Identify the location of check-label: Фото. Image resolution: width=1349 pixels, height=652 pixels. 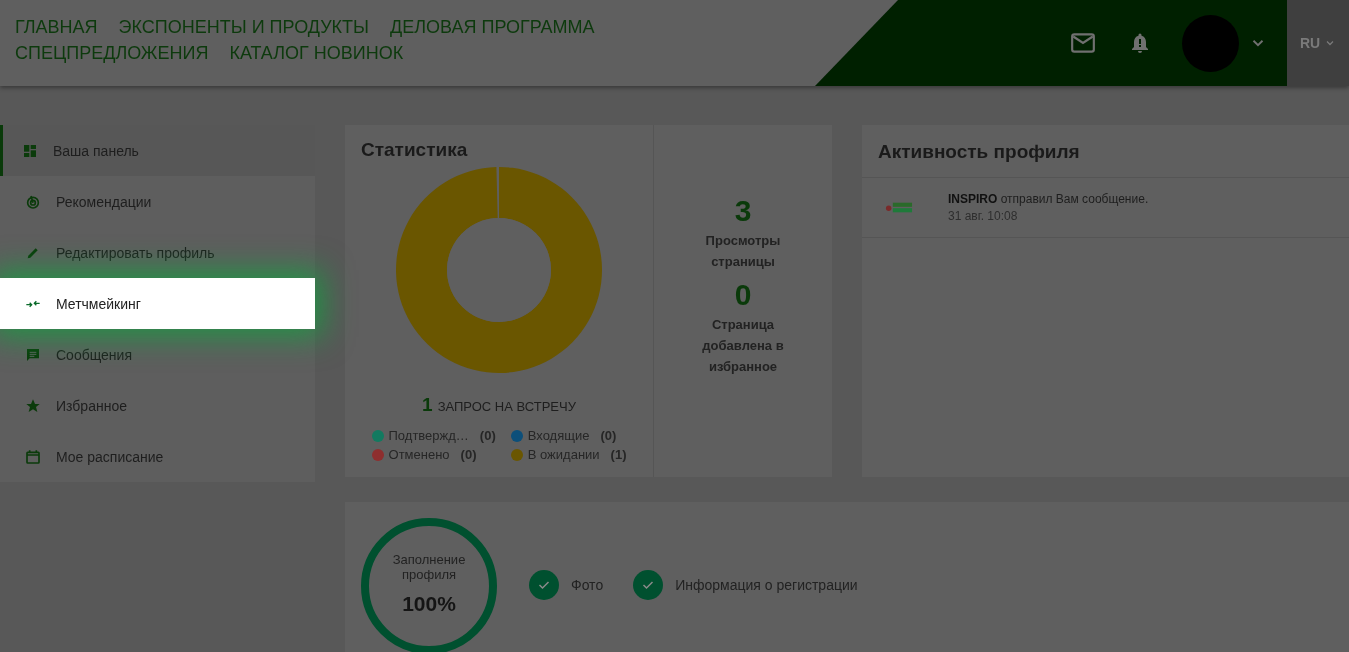
(587, 585).